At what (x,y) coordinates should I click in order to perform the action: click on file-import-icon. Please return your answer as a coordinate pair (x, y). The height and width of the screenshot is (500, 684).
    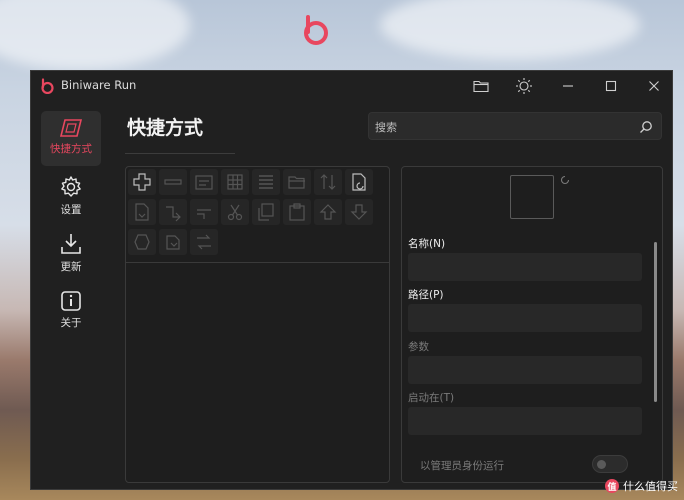
    Looking at the image, I should click on (142, 242).